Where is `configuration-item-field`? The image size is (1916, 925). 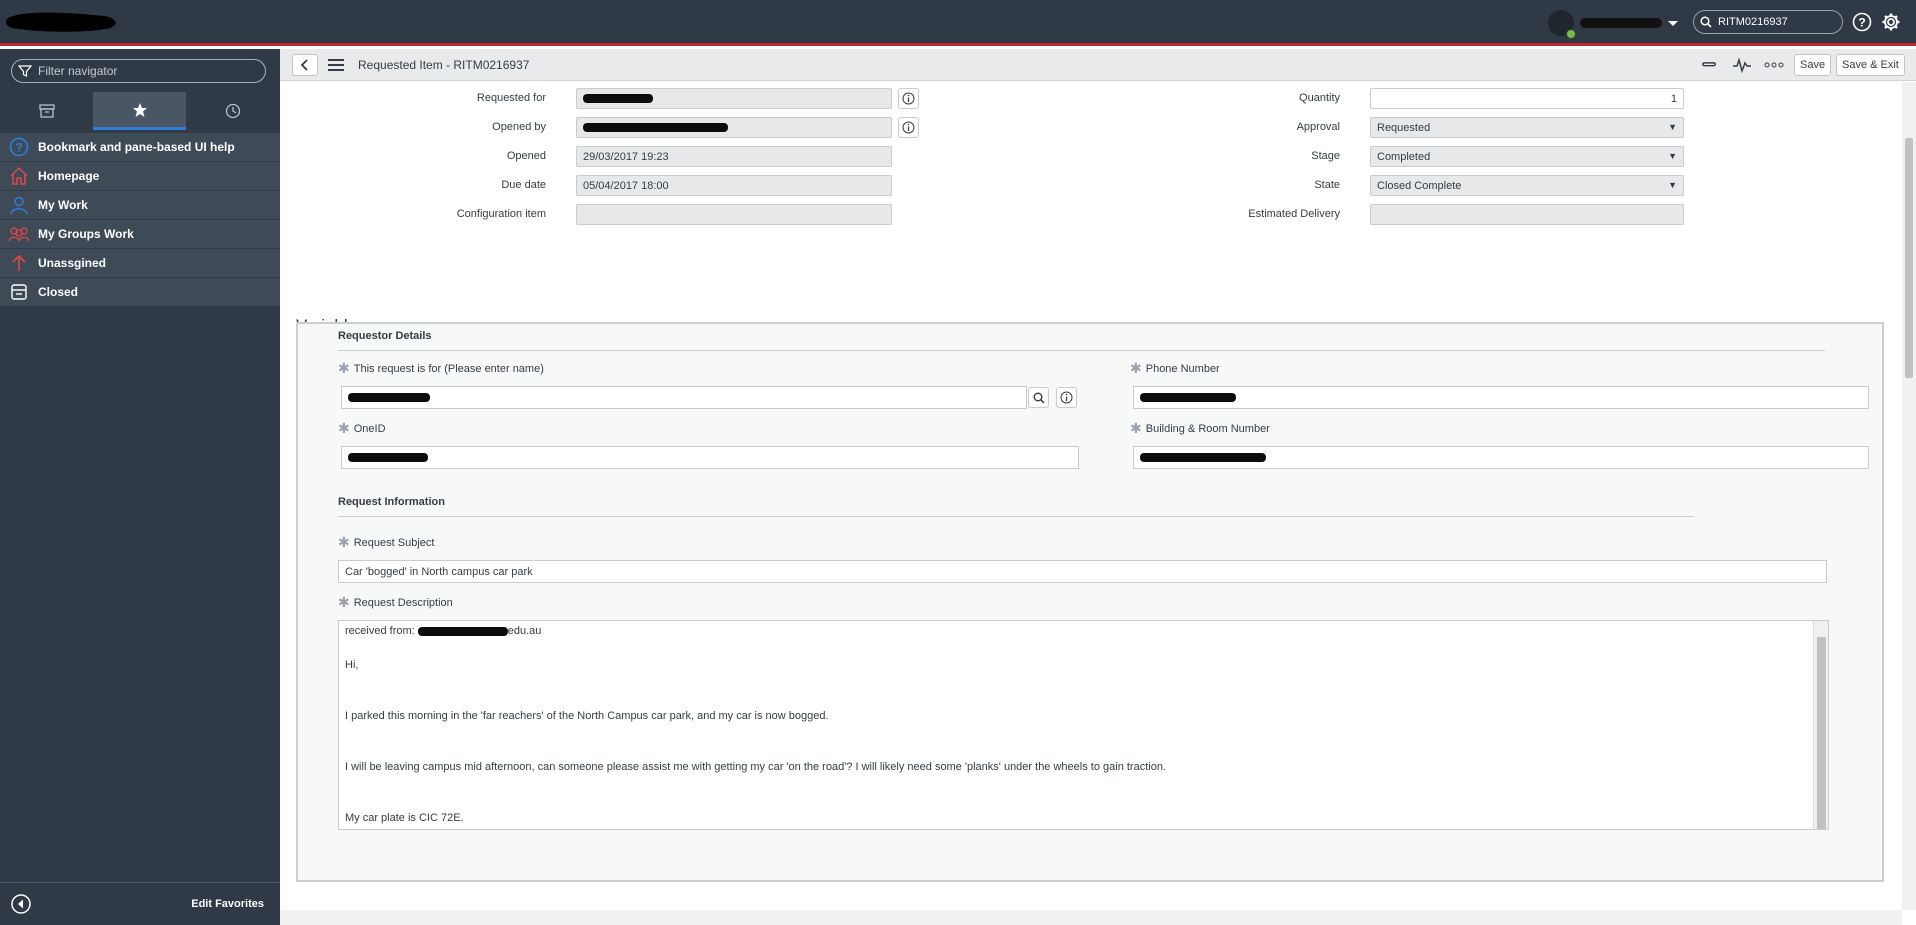
configuration-item-field is located at coordinates (734, 214).